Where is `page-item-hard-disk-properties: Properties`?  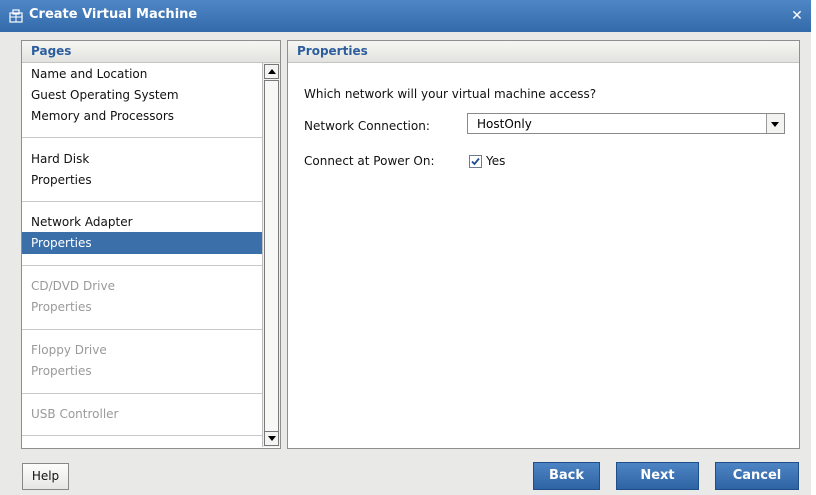
page-item-hard-disk-properties: Properties is located at coordinates (142, 180).